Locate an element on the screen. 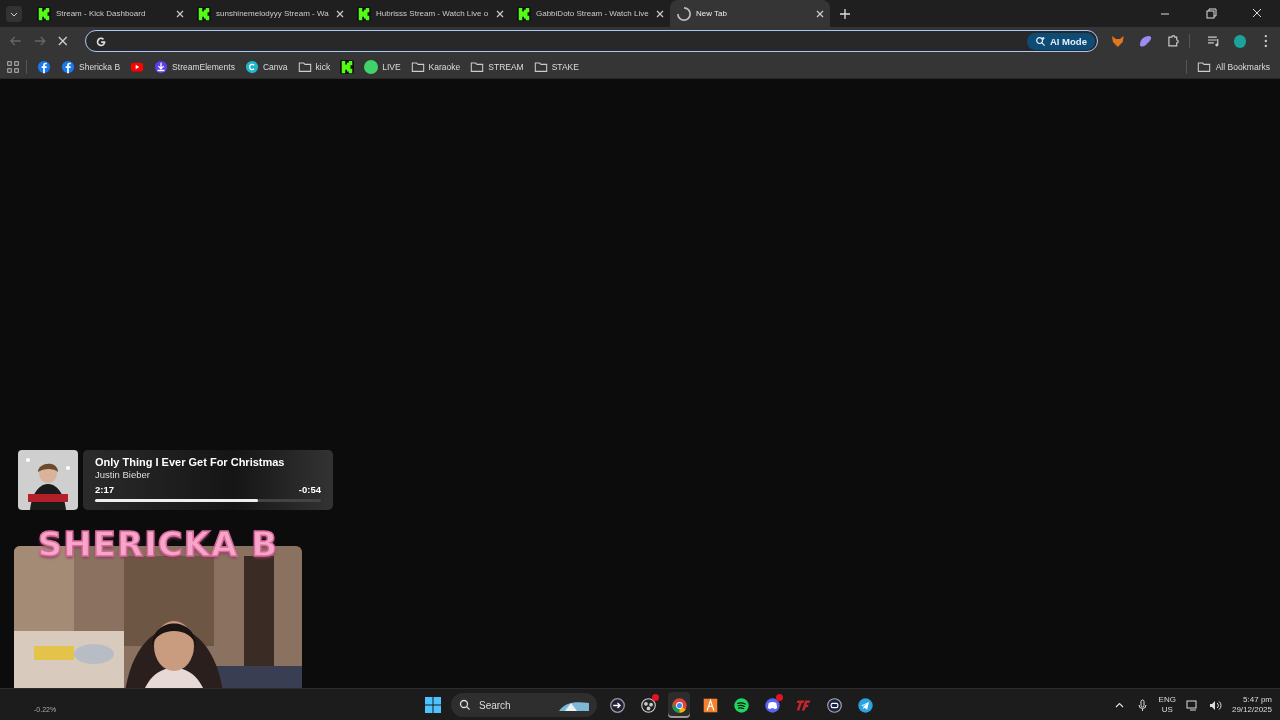 The height and width of the screenshot is (720, 1280). bookmark-folder: STREAM is located at coordinates (497, 66).